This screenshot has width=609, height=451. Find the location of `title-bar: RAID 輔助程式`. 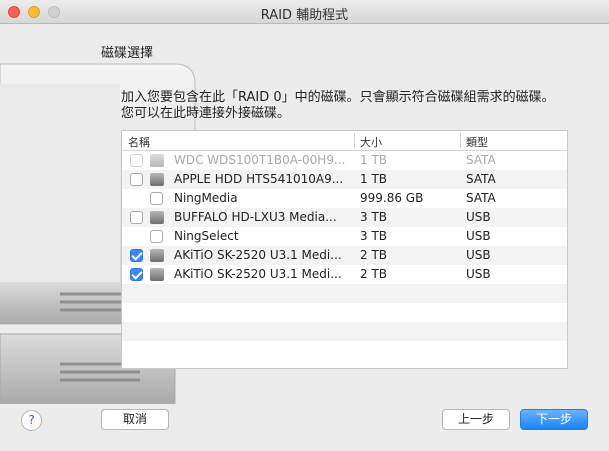

title-bar: RAID 輔助程式 is located at coordinates (304, 12).